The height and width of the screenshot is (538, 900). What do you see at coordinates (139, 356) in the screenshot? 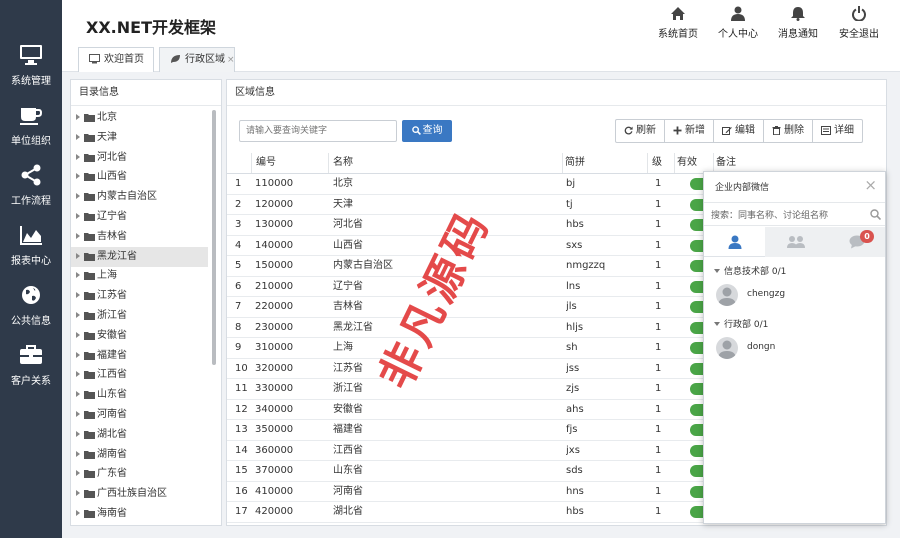
I see `tree-item: 福建省` at bounding box center [139, 356].